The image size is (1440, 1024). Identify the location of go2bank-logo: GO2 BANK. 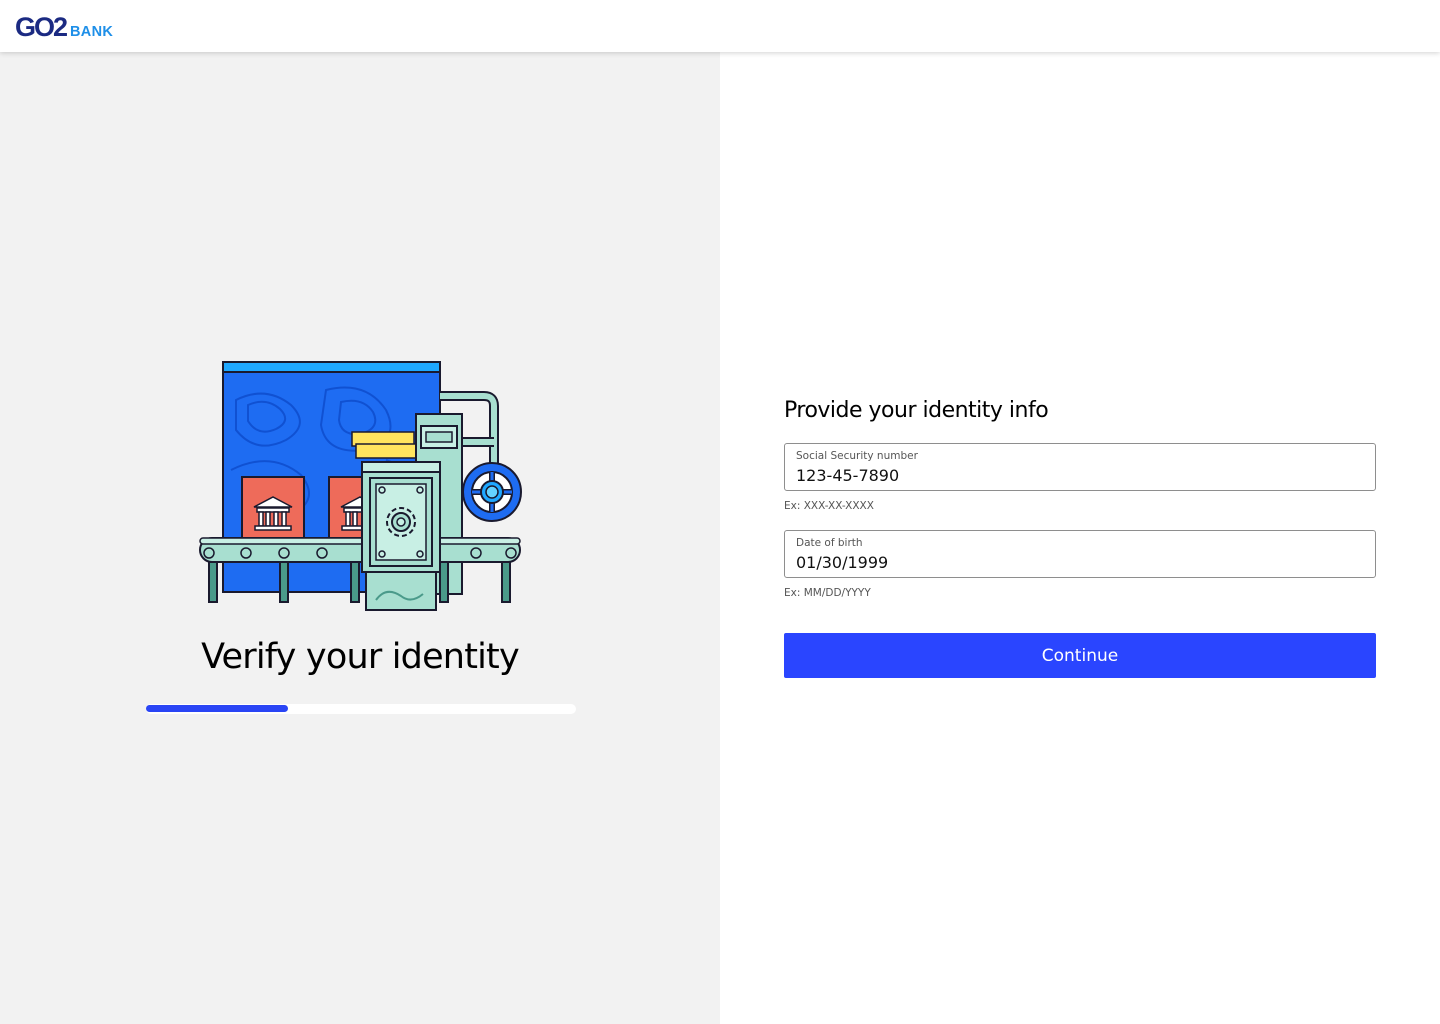
(64, 26).